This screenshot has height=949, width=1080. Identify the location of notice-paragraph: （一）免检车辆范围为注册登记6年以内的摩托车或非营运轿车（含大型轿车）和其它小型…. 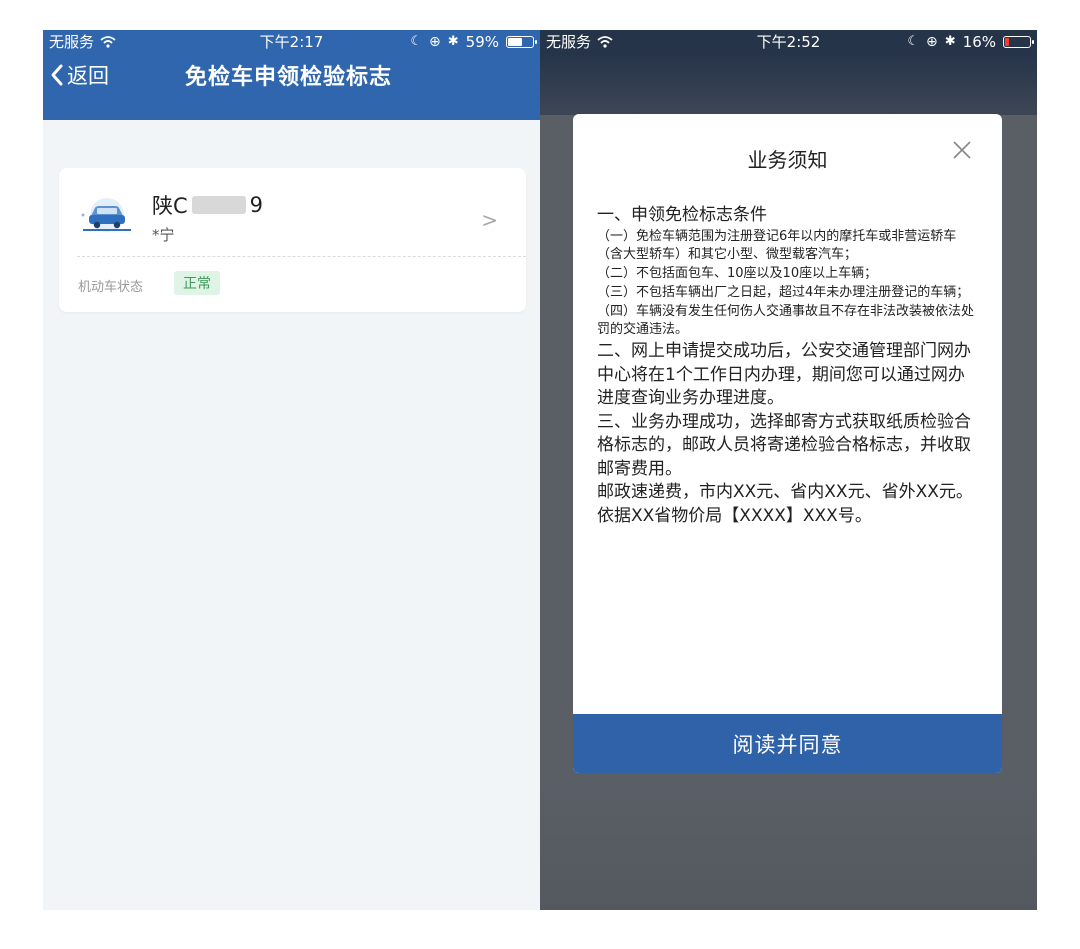
(777, 245).